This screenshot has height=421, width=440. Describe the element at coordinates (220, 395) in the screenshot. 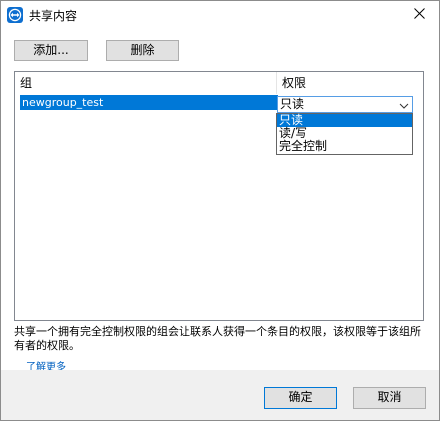

I see `dialog-footer: 确定 取消` at that location.